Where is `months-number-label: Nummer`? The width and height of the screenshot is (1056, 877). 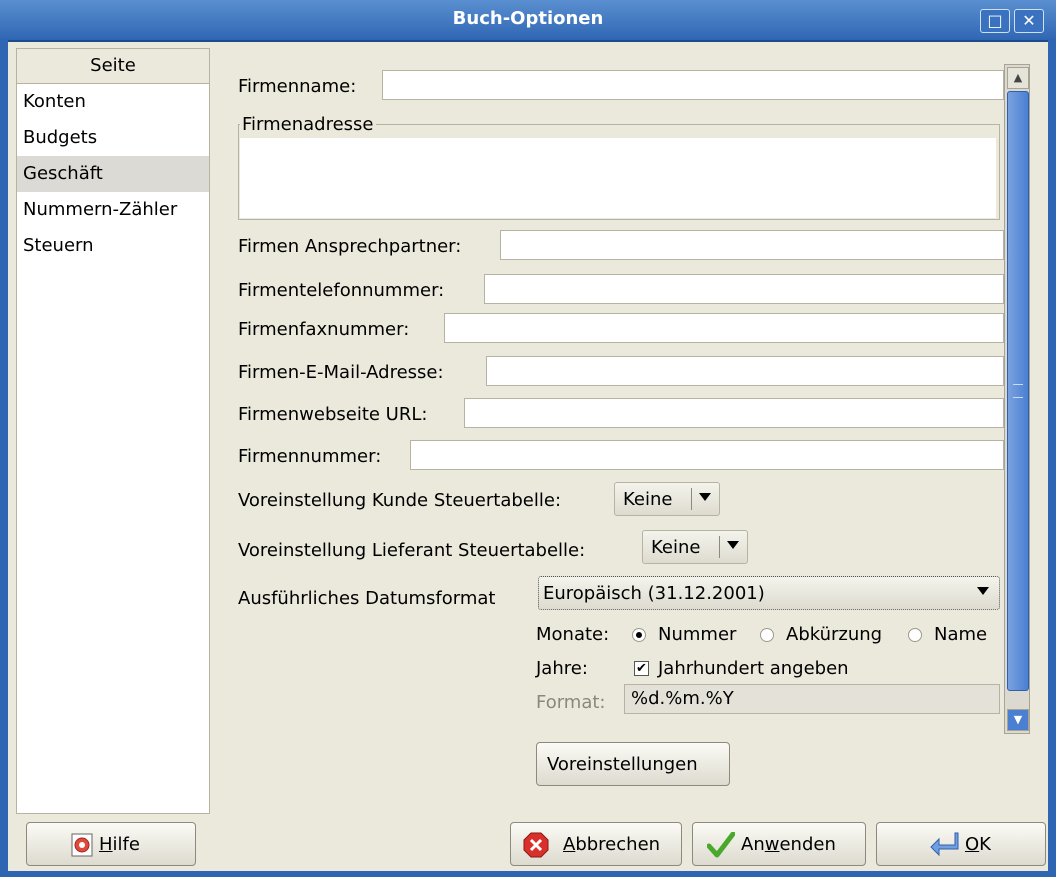
months-number-label: Nummer is located at coordinates (697, 634).